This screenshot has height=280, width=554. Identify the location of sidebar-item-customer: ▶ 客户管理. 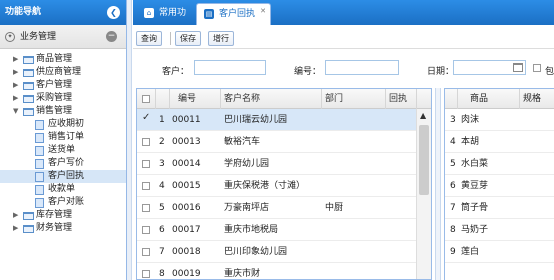
(63, 85).